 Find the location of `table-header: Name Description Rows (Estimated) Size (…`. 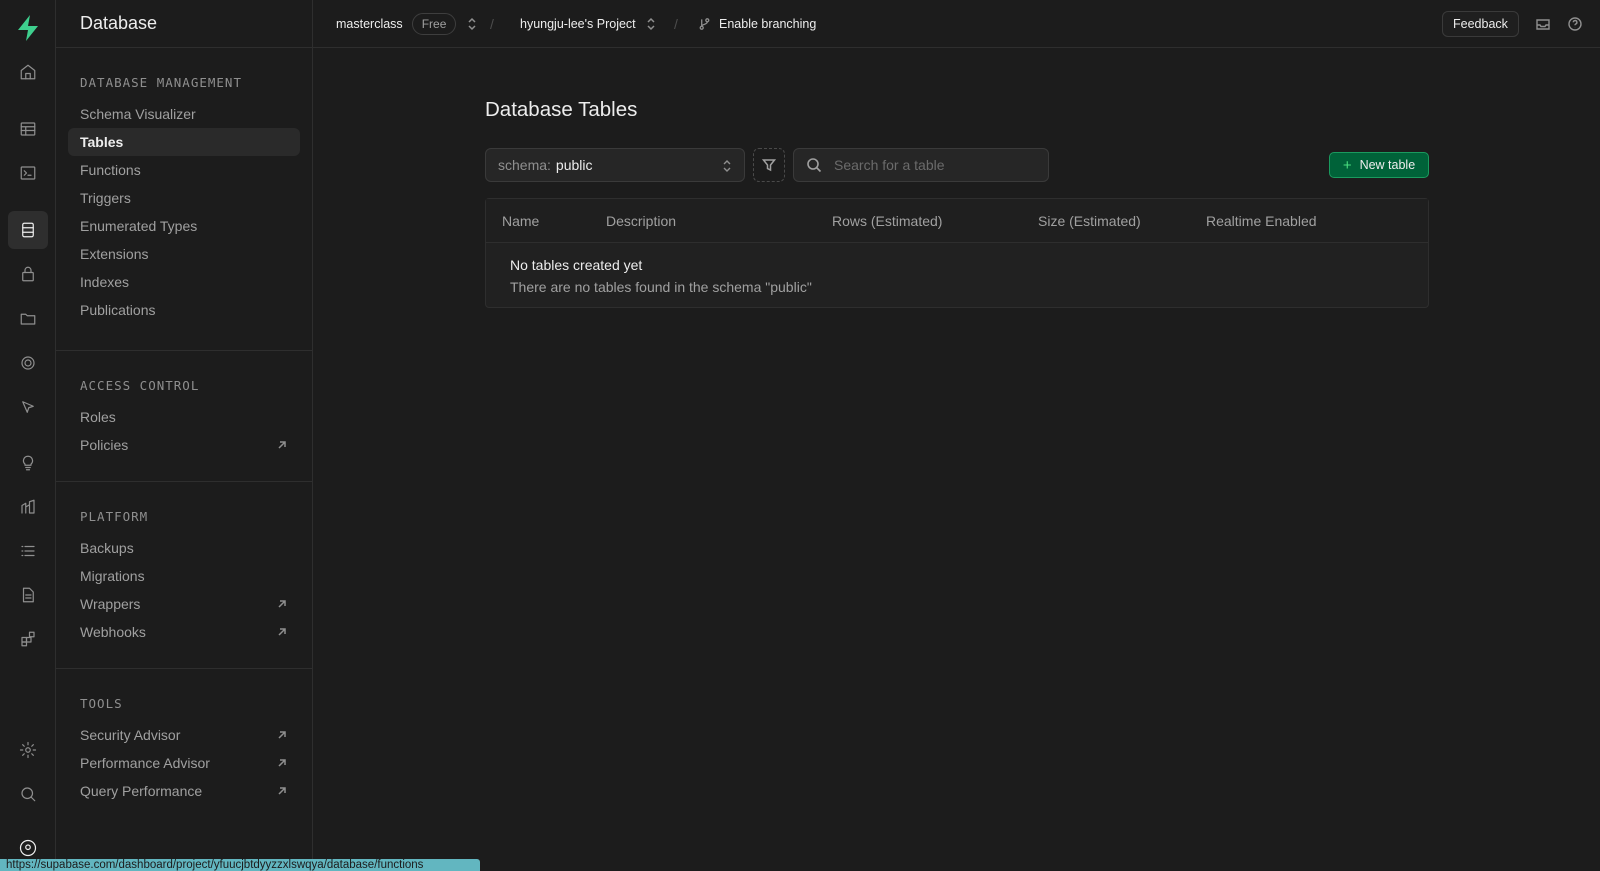

table-header: Name Description Rows (Estimated) Size (… is located at coordinates (957, 221).